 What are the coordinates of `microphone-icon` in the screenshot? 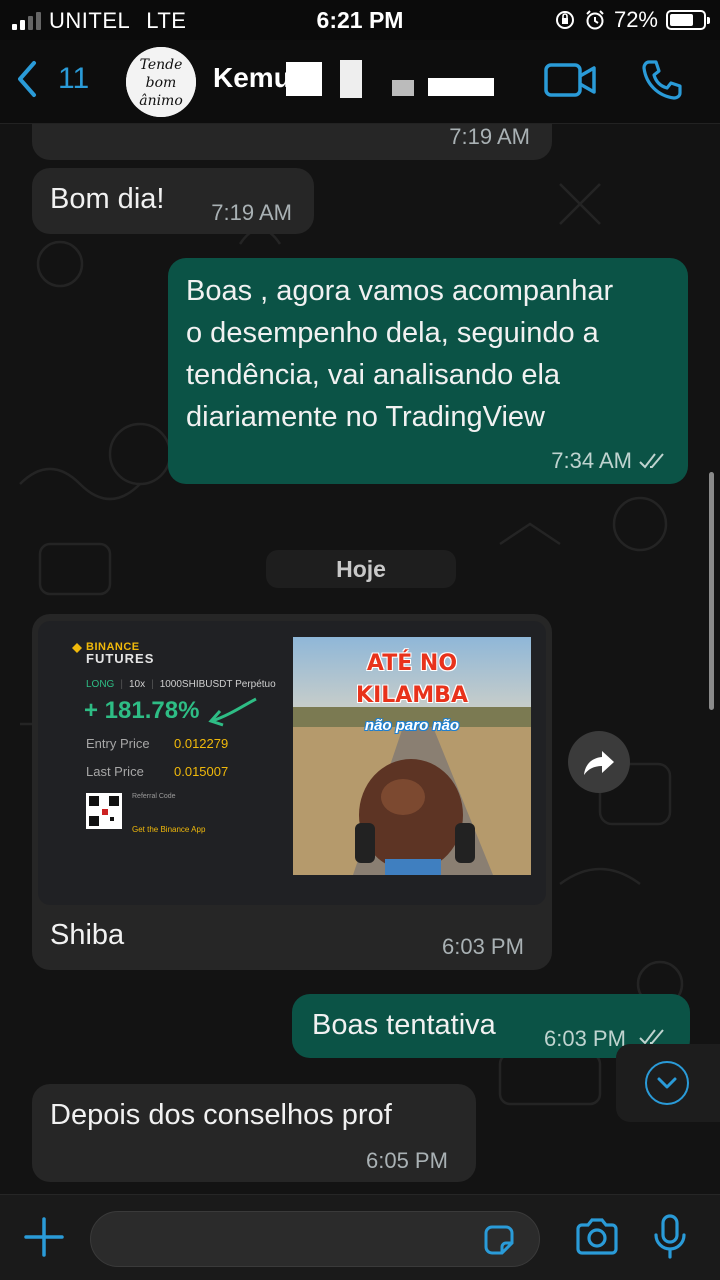 It's located at (670, 1237).